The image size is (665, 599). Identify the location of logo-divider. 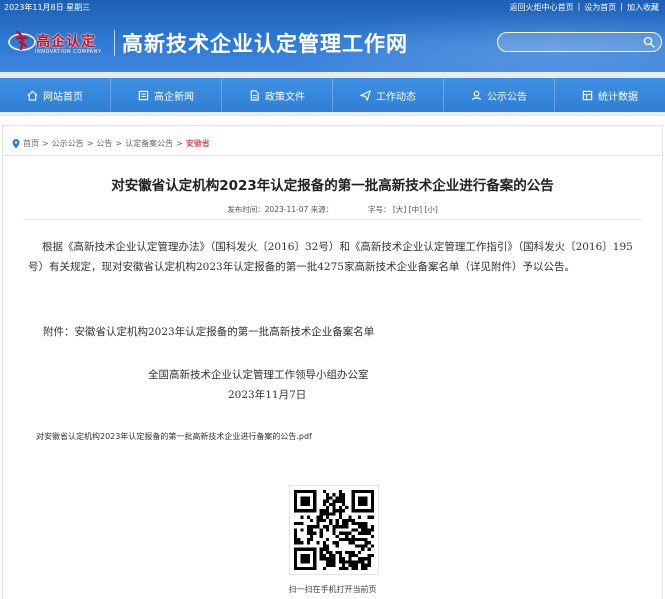
(114, 43).